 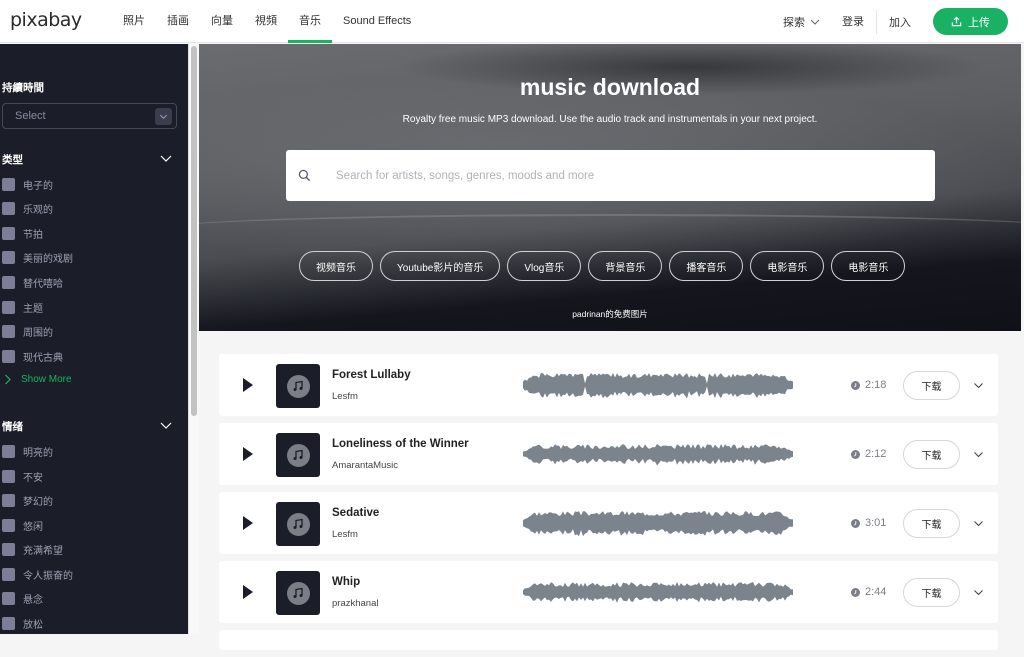 What do you see at coordinates (27, 331) in the screenshot?
I see `genre-option: 周围的` at bounding box center [27, 331].